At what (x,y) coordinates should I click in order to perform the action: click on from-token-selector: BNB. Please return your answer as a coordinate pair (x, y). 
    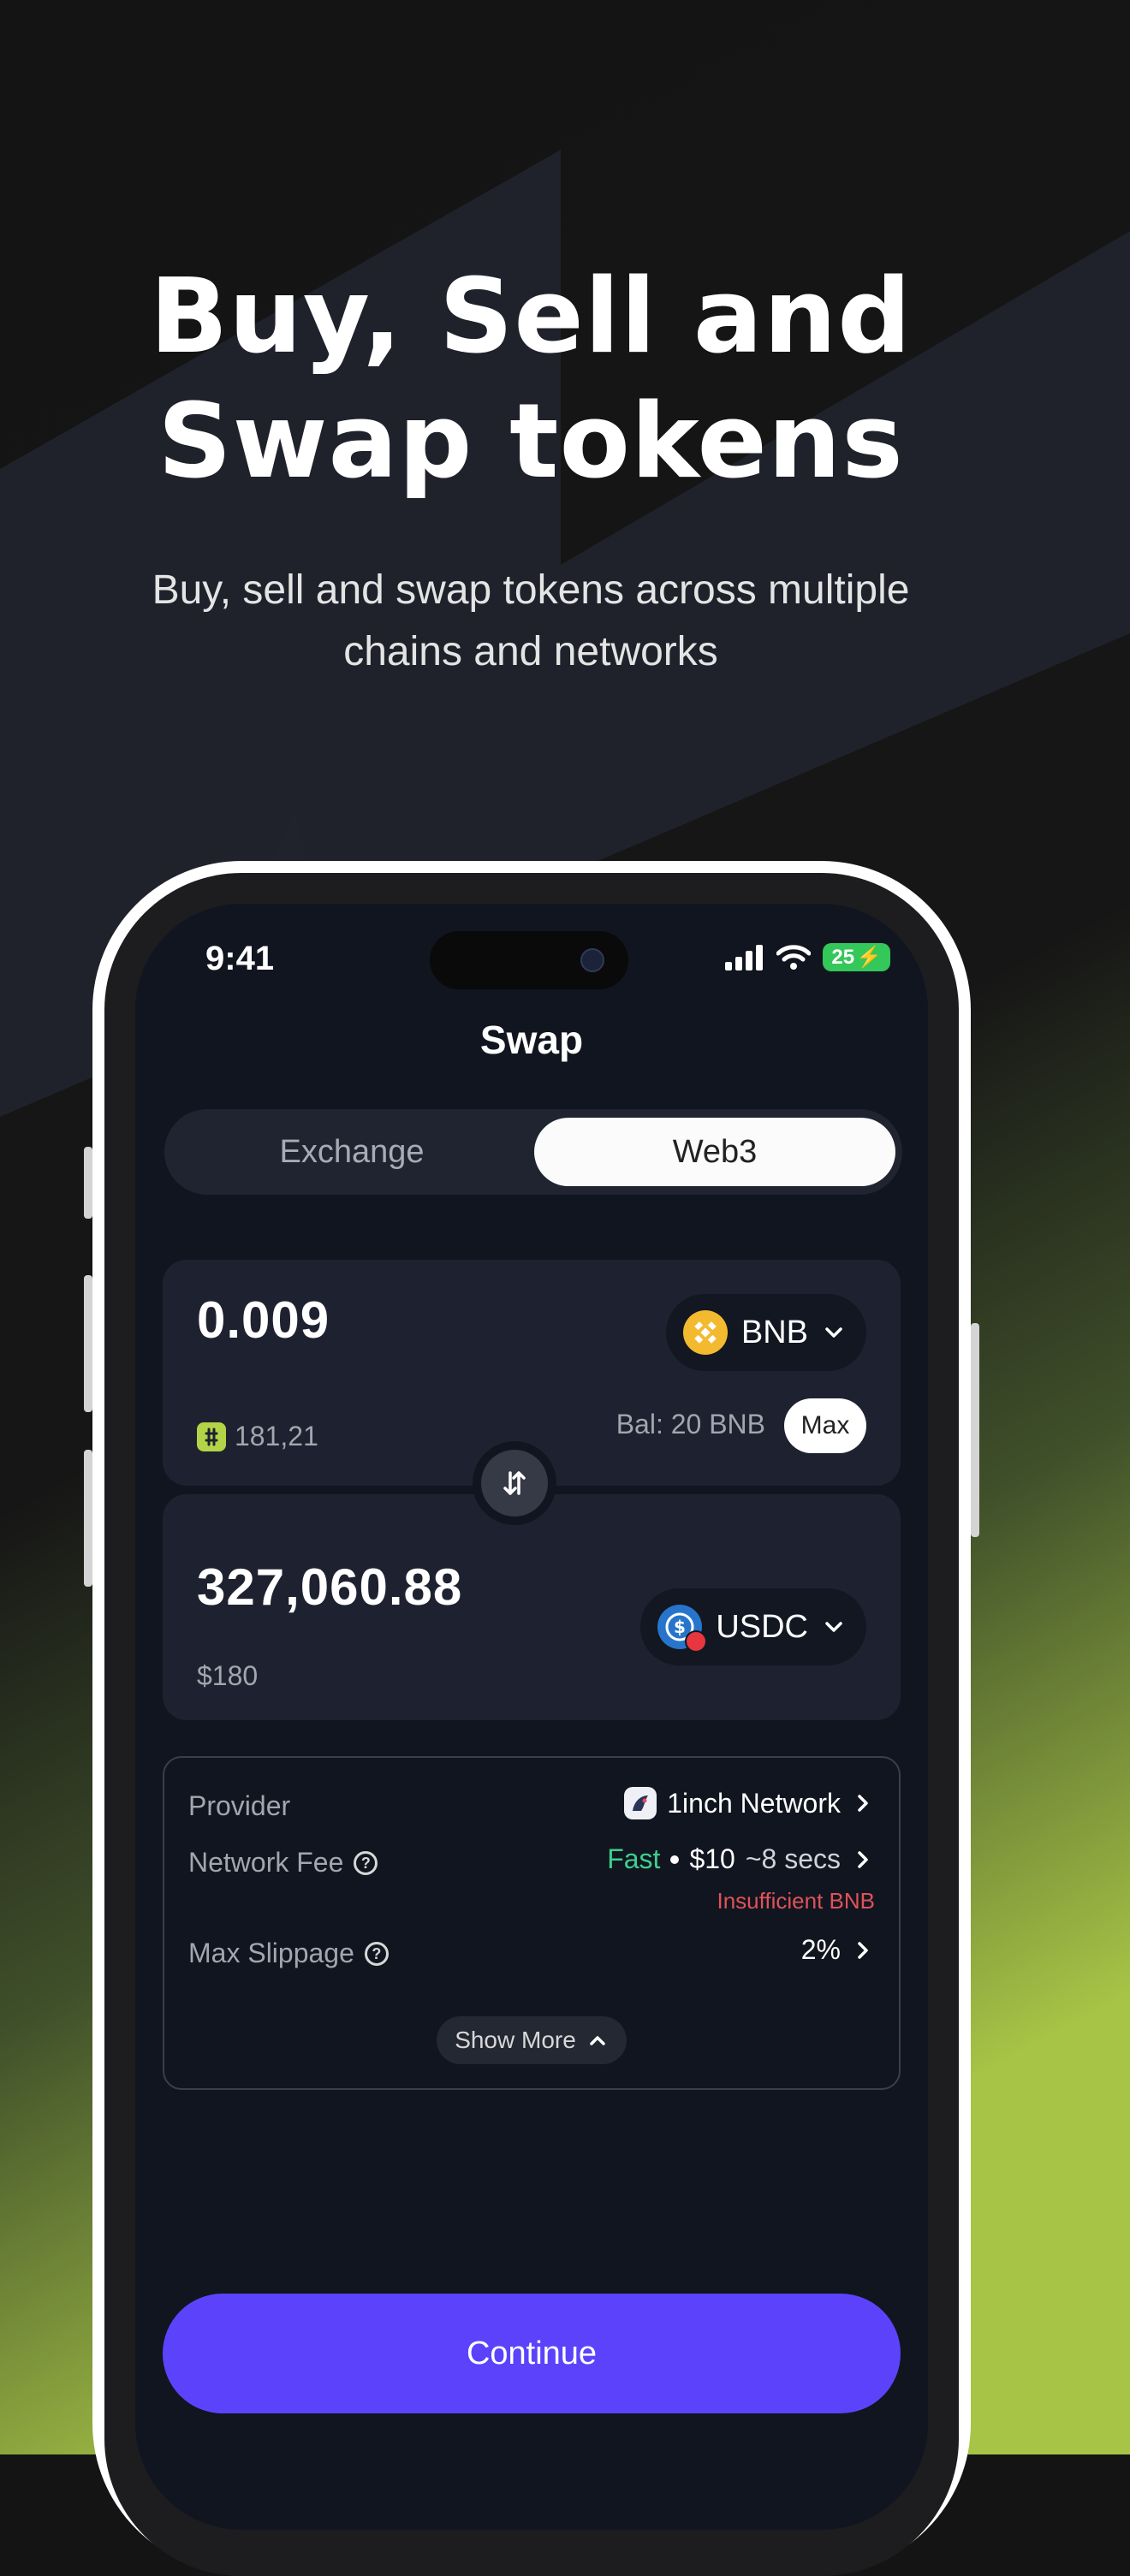
    Looking at the image, I should click on (765, 1332).